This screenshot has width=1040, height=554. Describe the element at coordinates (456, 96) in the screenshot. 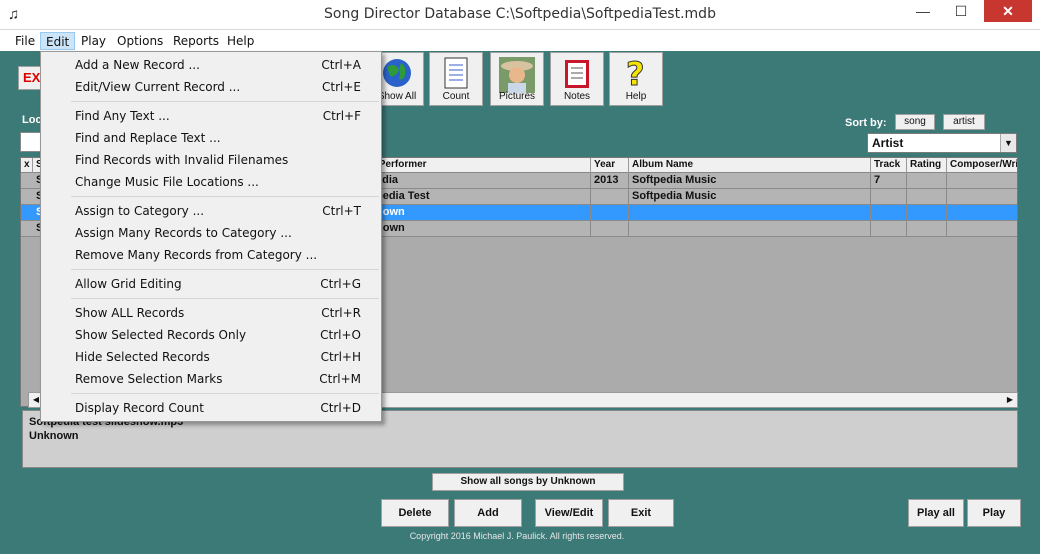

I see `count-label: Count` at that location.